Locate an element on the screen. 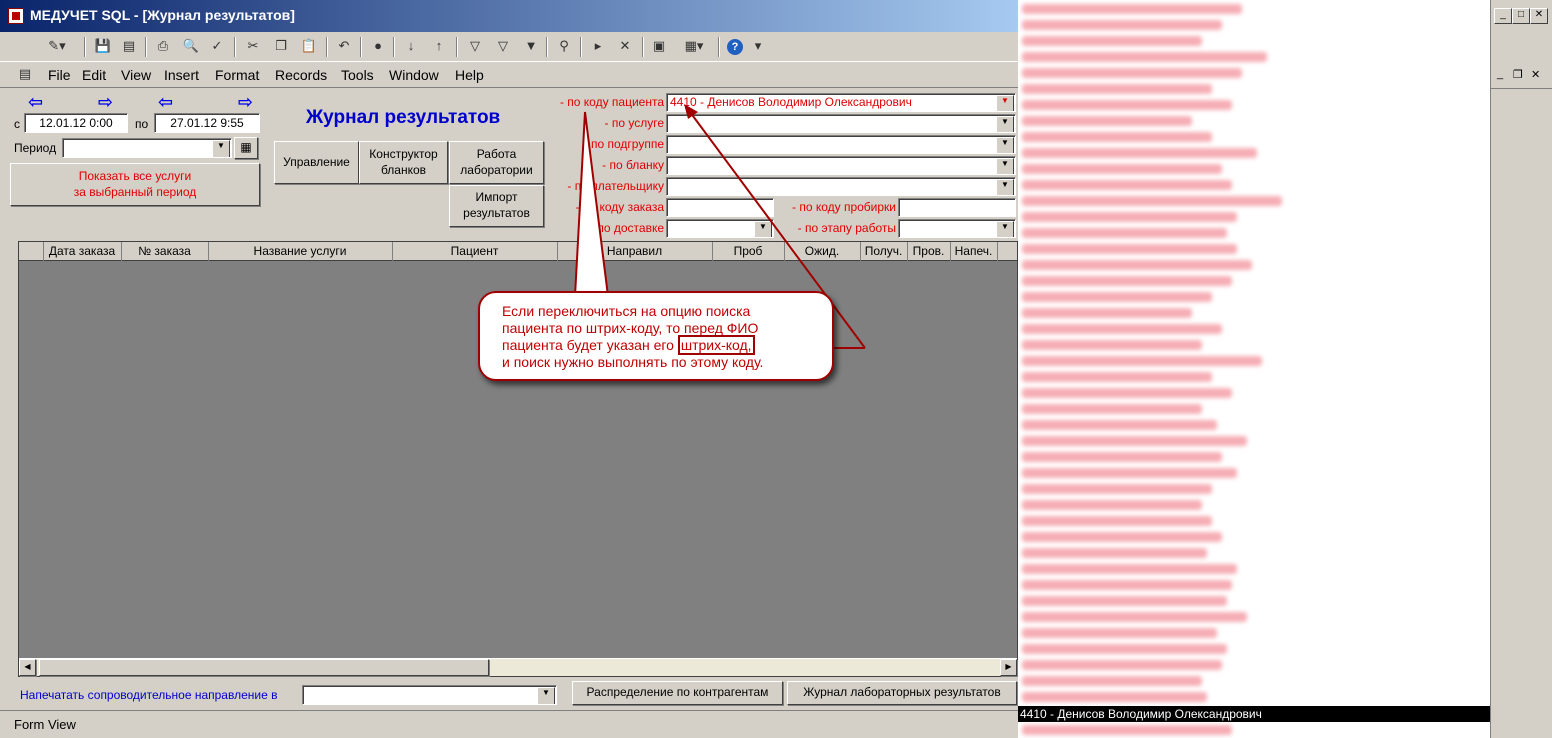 The image size is (1552, 738). menu-file: File is located at coordinates (59, 75).